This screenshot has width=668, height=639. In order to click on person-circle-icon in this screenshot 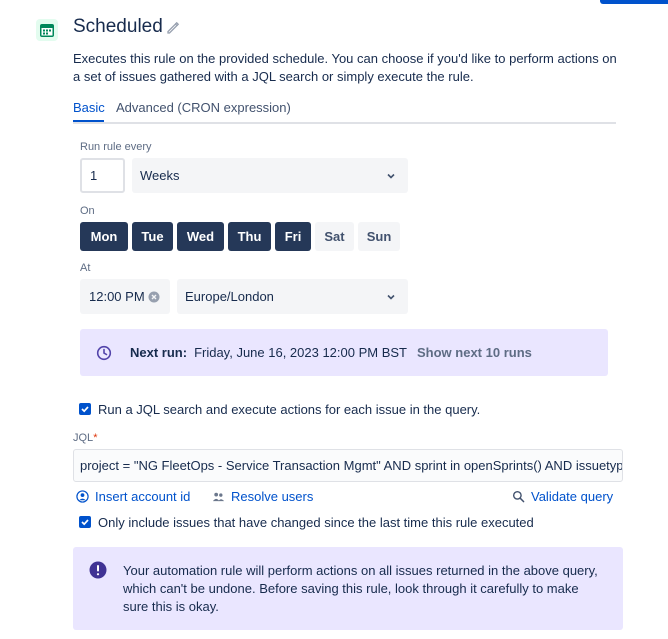, I will do `click(82, 496)`.